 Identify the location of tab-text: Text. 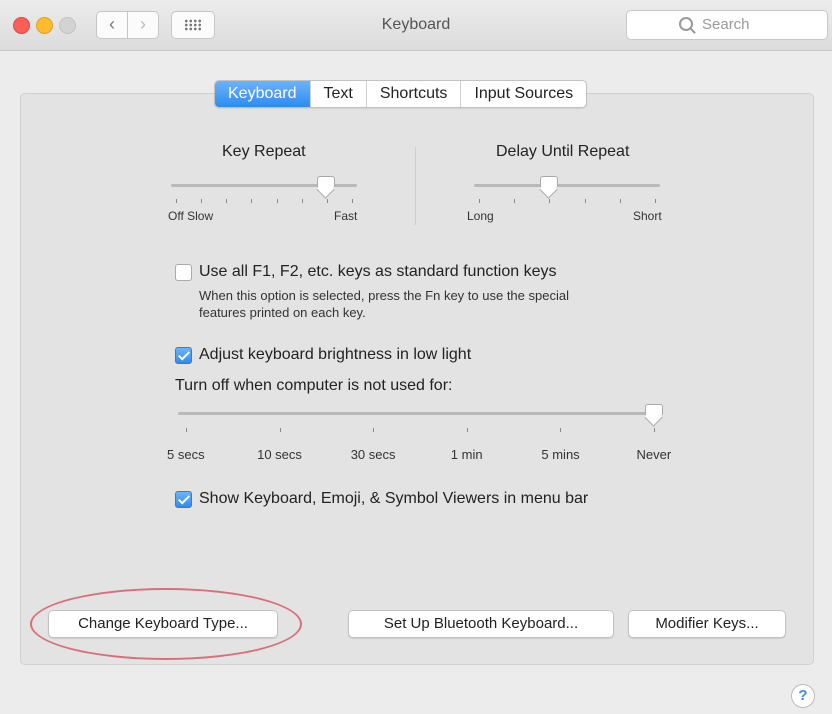
(339, 94).